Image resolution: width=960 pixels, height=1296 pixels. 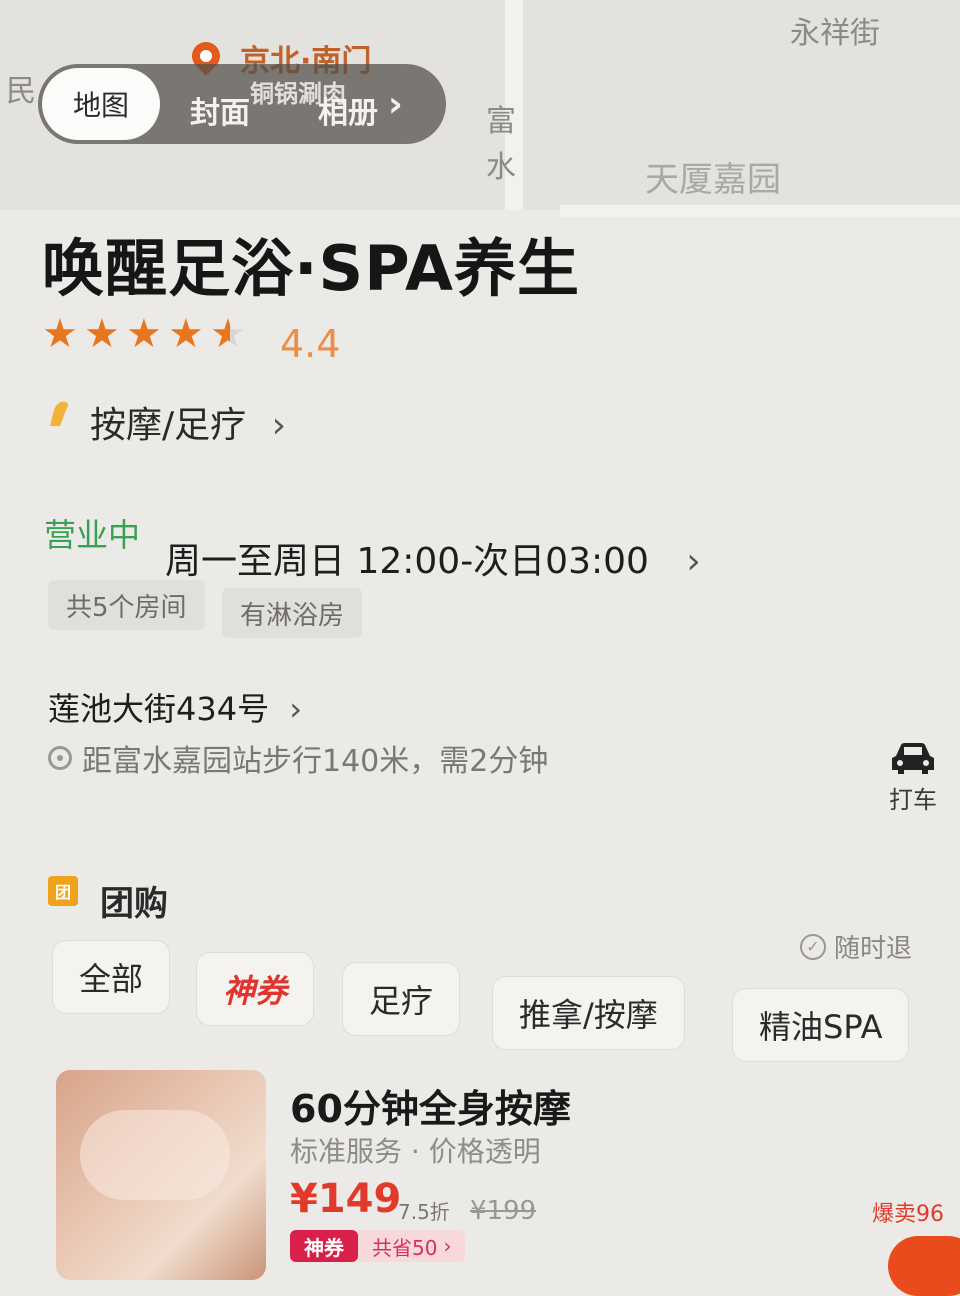 I want to click on group-buy-icon: 团, so click(x=63, y=891).